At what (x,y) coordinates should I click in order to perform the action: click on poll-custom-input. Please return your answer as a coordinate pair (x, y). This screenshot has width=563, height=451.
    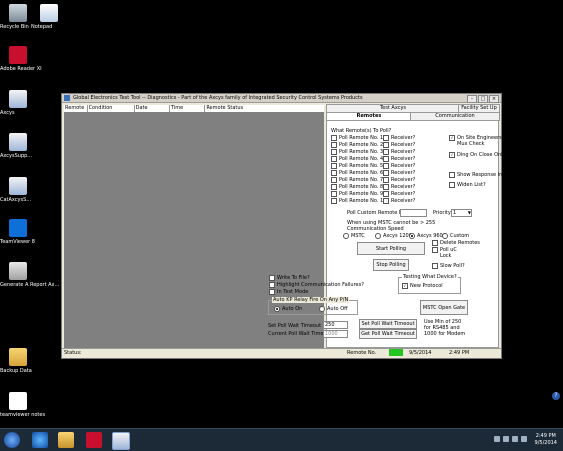
    Looking at the image, I should click on (413, 213).